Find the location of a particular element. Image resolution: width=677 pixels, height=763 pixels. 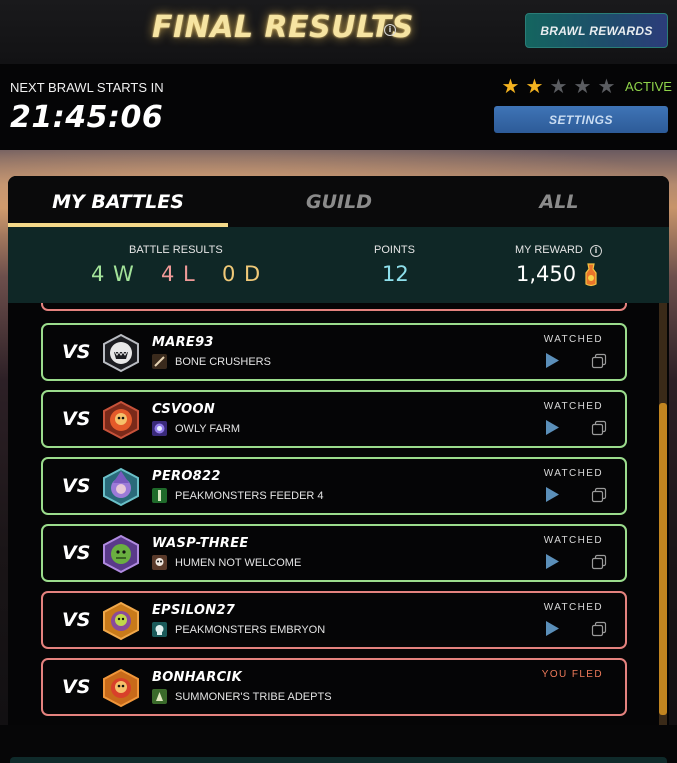

embryon-guild-icon is located at coordinates (159, 629).